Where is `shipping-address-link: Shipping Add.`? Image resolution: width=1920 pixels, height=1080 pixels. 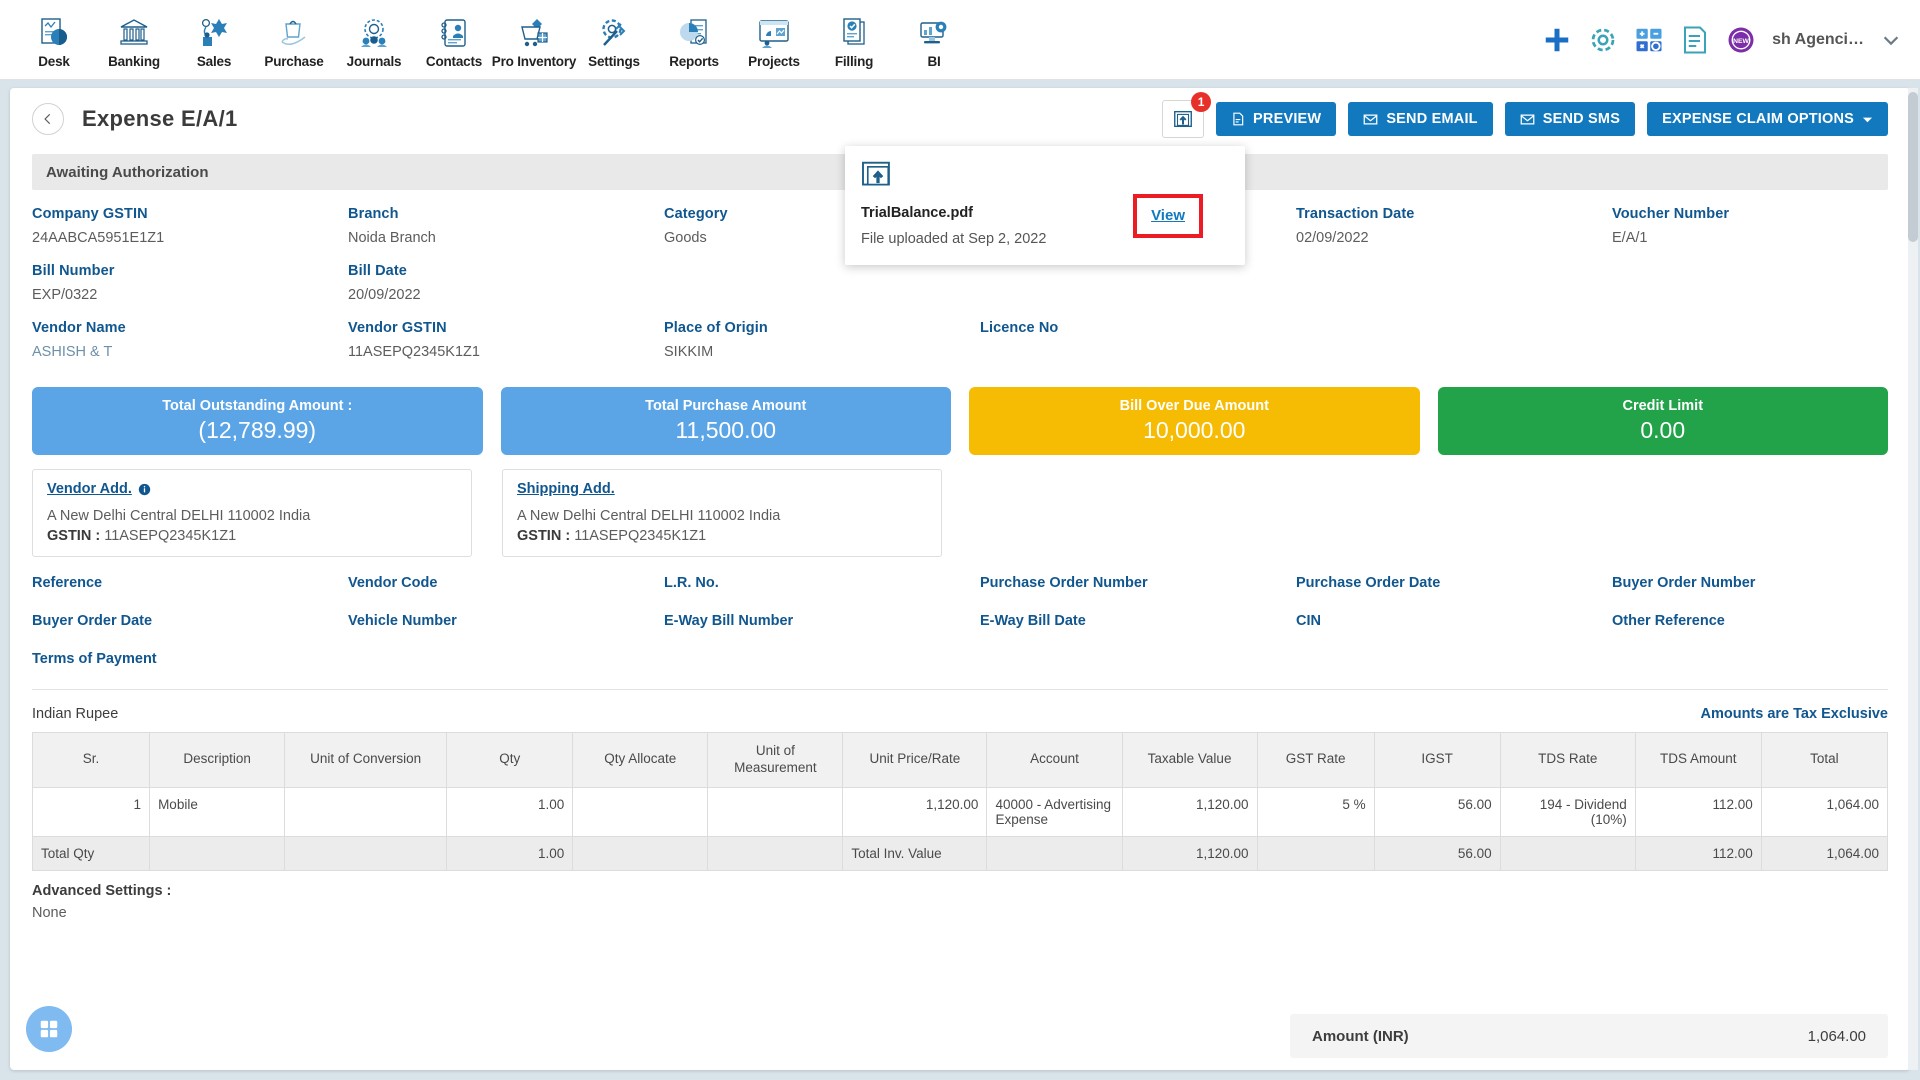
shipping-address-link: Shipping Add. is located at coordinates (566, 489).